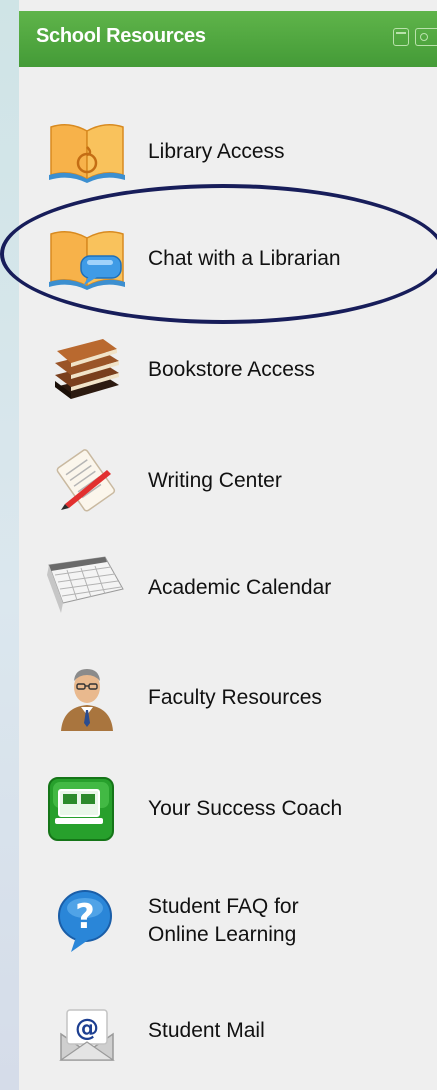  I want to click on resource-label: Faculty Resources, so click(235, 697).